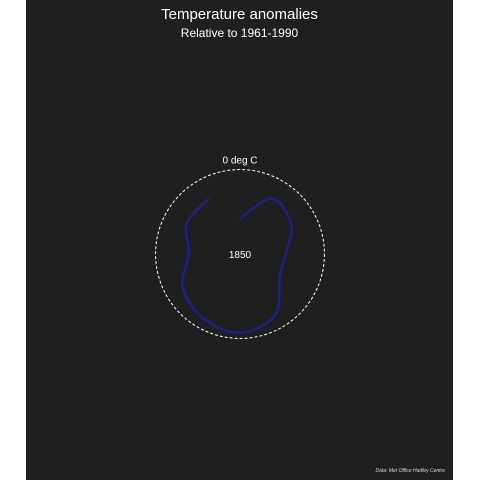  I want to click on polar-plot: 0 deg C 1850, so click(240, 247).